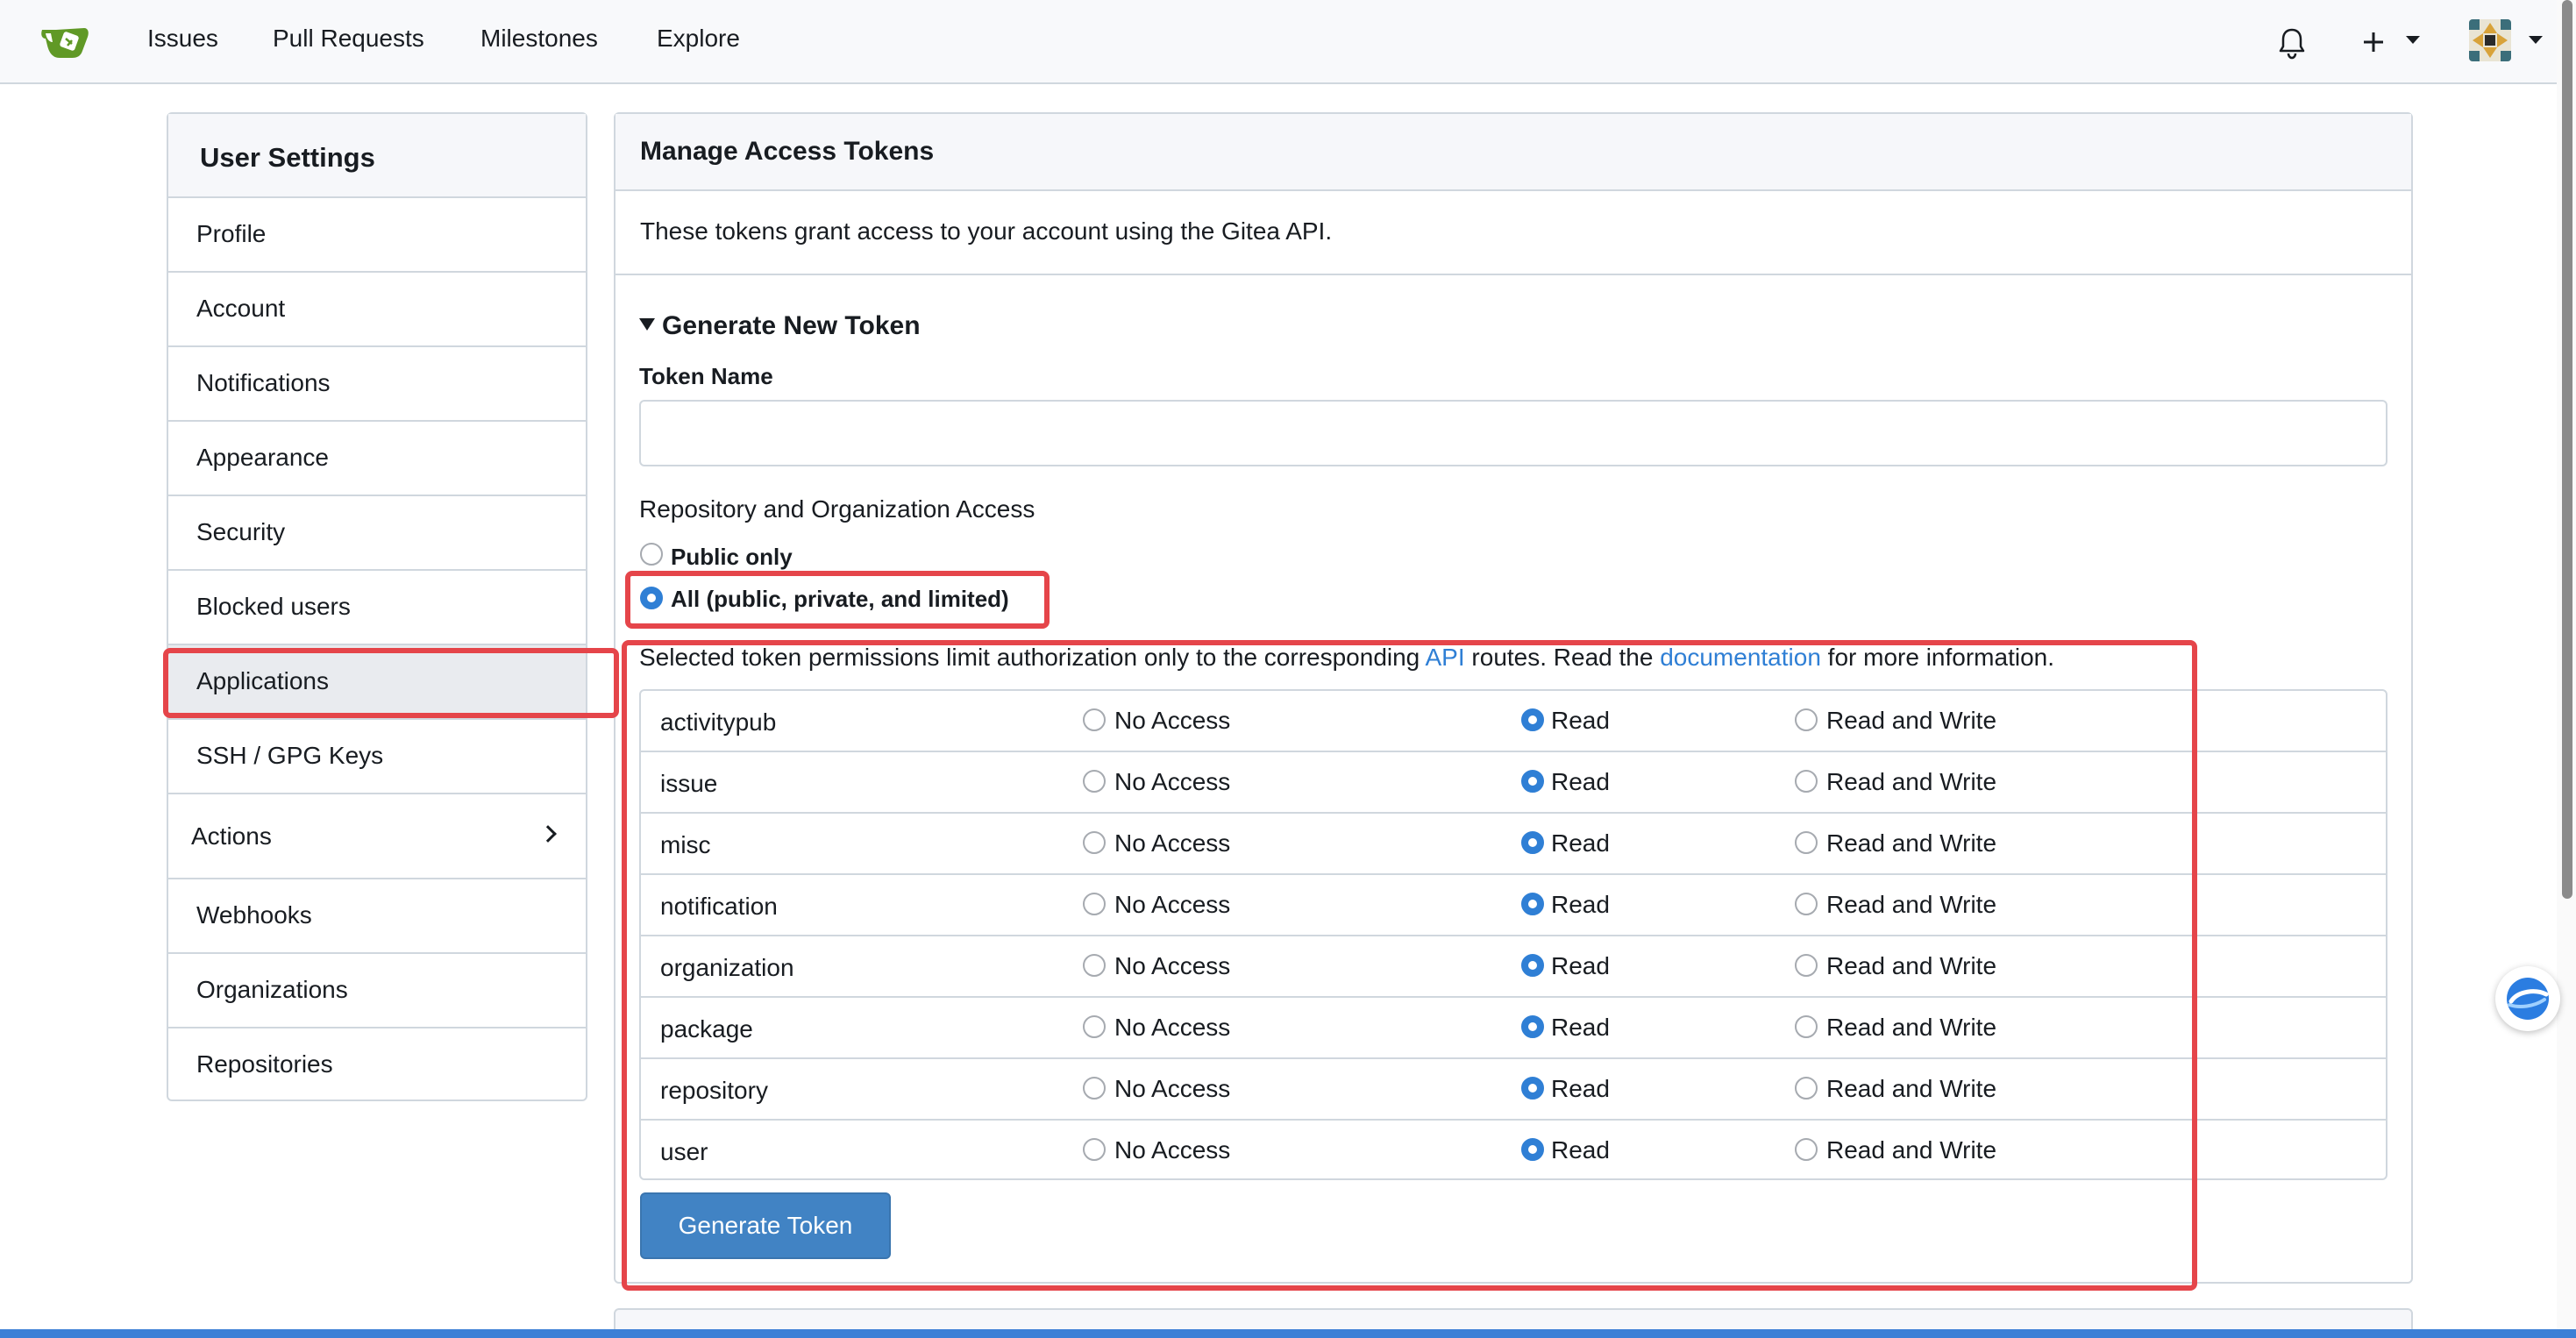 The width and height of the screenshot is (2576, 1338). Describe the element at coordinates (1532, 1088) in the screenshot. I see `radio-repository-read` at that location.